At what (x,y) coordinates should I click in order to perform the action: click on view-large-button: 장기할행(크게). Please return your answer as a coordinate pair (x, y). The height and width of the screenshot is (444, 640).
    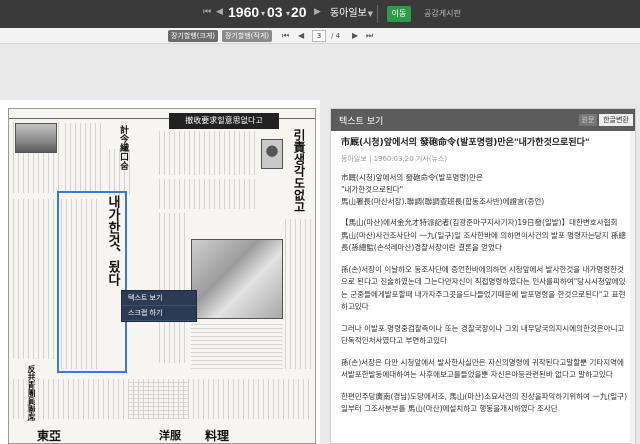
    Looking at the image, I should click on (193, 36).